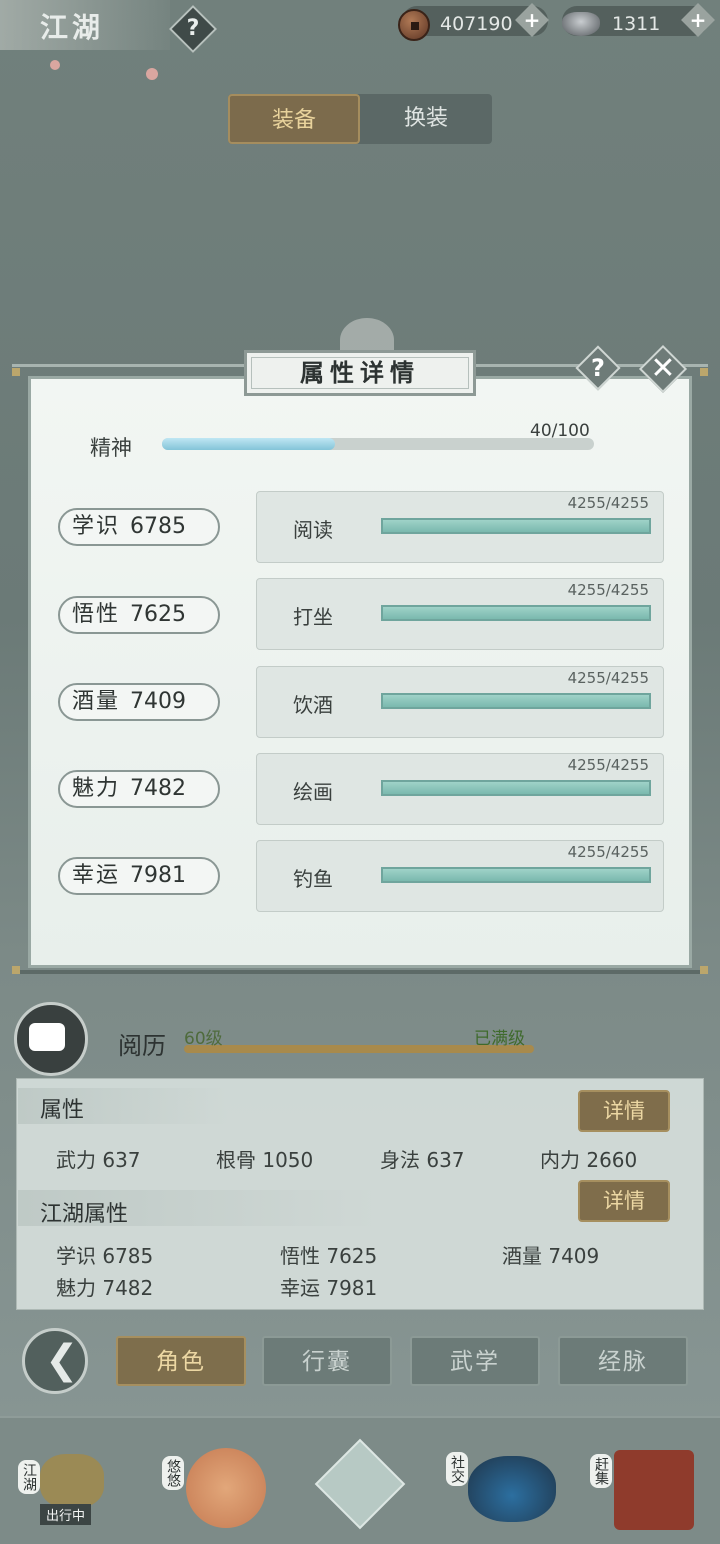 Image resolution: width=720 pixels, height=1544 pixels. Describe the element at coordinates (623, 1361) in the screenshot. I see `tab-meridians: 经脉` at that location.